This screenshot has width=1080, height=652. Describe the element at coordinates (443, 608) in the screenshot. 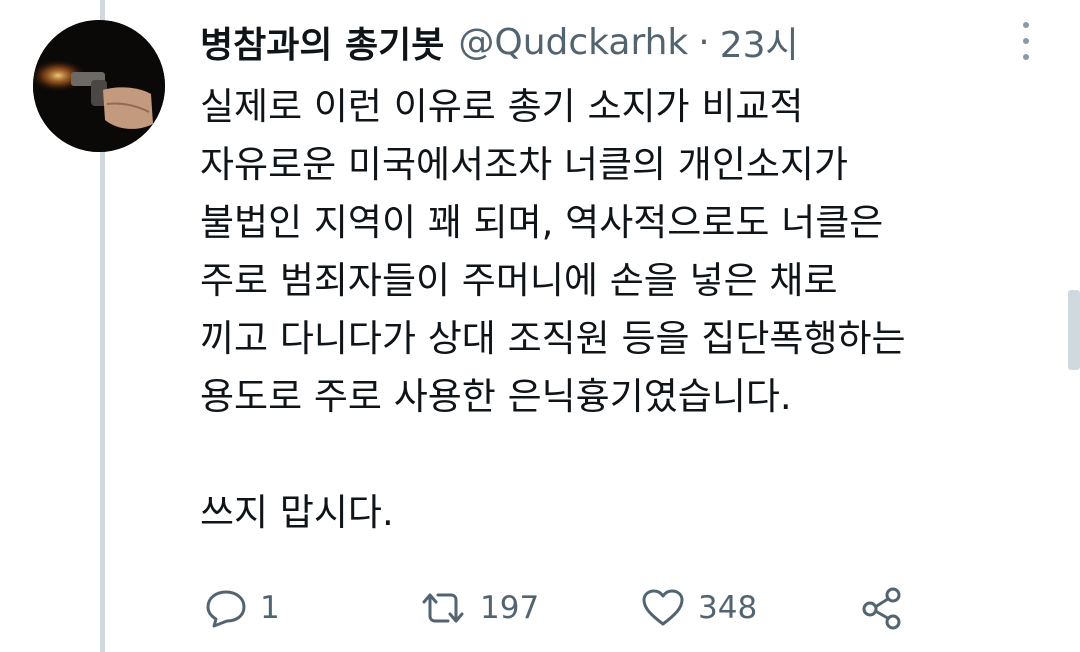

I see `retweet-icon` at that location.